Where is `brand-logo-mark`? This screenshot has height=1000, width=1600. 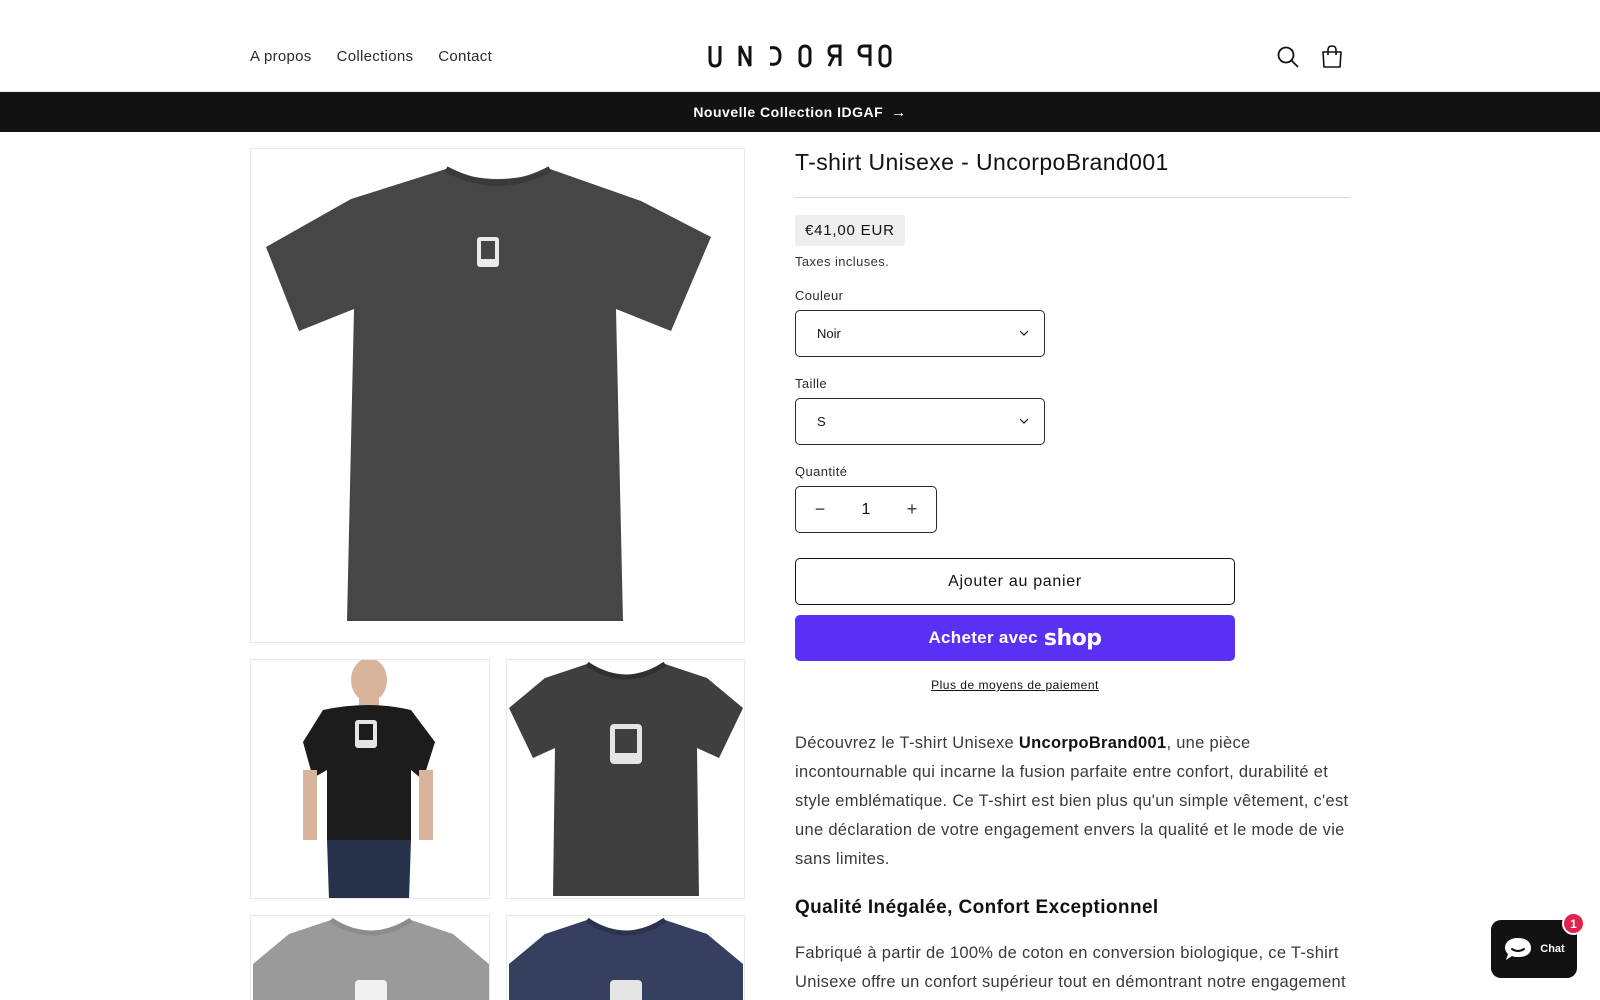 brand-logo-mark is located at coordinates (800, 56).